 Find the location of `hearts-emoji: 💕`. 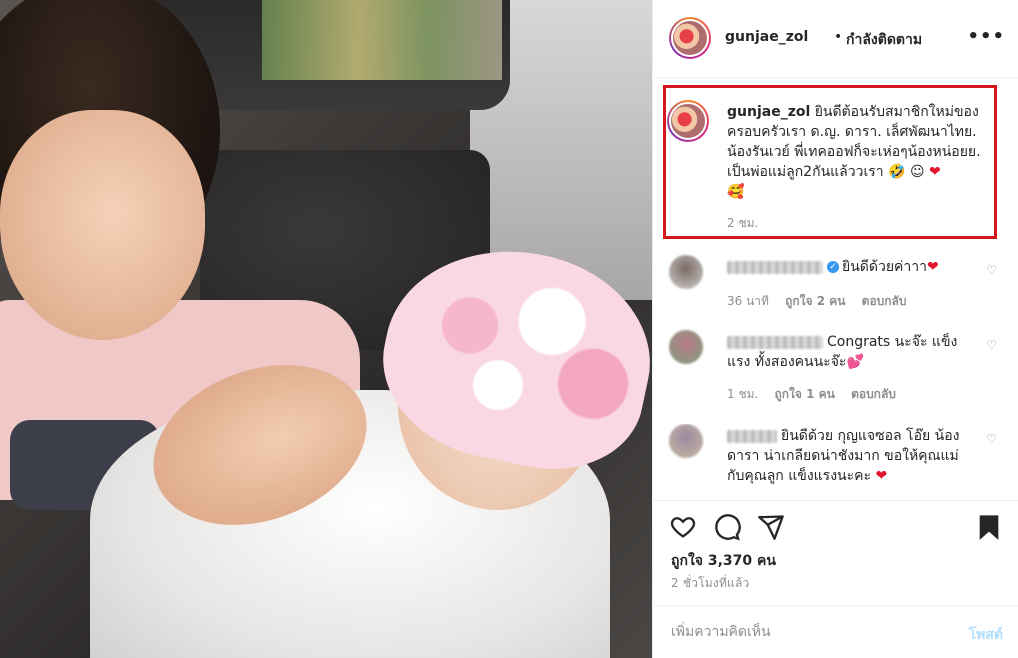

hearts-emoji: 💕 is located at coordinates (855, 362).